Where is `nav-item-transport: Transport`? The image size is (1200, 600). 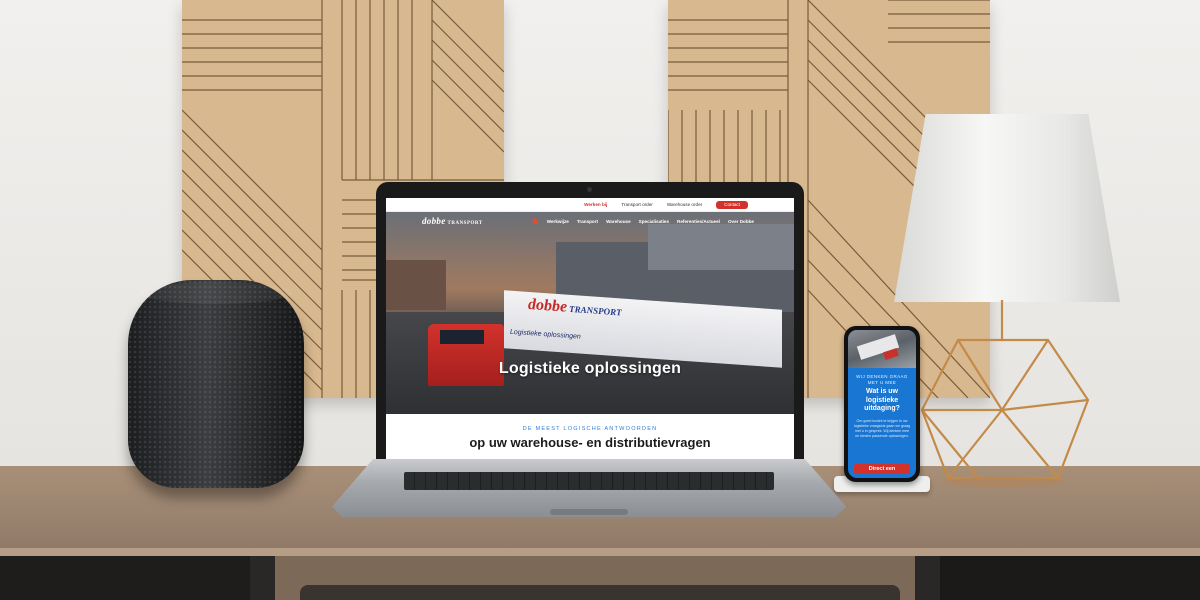
nav-item-transport: Transport is located at coordinates (587, 221).